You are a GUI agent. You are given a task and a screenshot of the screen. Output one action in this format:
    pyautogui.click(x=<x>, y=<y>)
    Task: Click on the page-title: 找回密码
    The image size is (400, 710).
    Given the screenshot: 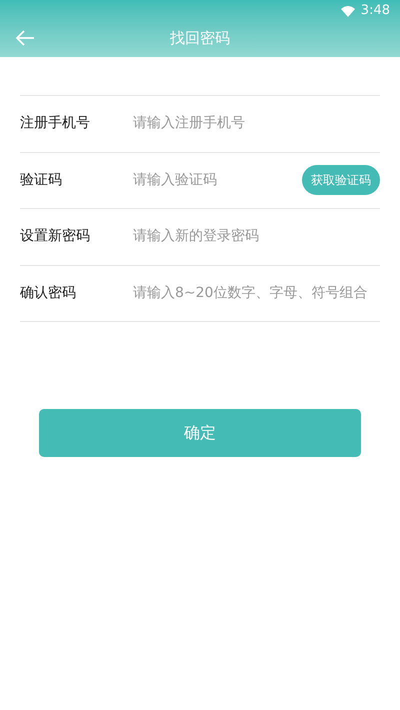 What is the action you would take?
    pyautogui.click(x=200, y=38)
    